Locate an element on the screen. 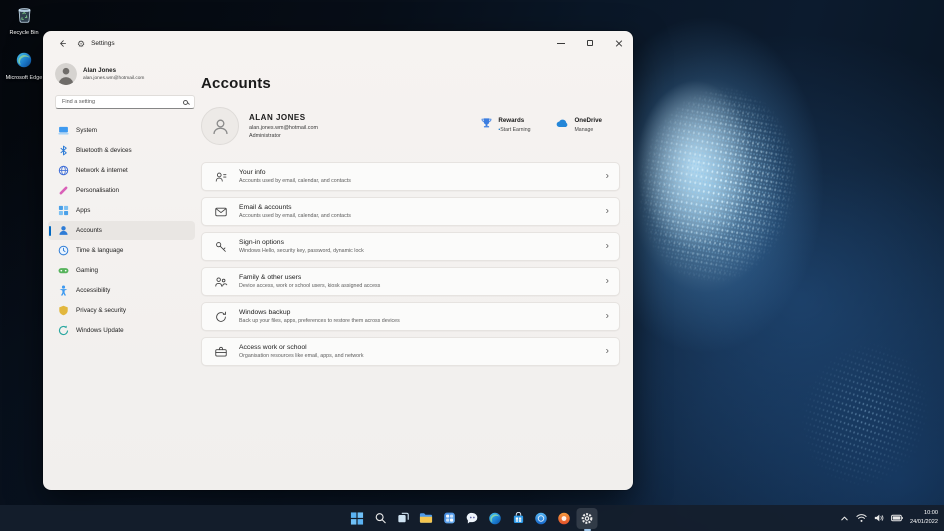 The image size is (944, 531). desktop-icon-microsoft-edge: Microsoft Edge is located at coordinates (24, 67).